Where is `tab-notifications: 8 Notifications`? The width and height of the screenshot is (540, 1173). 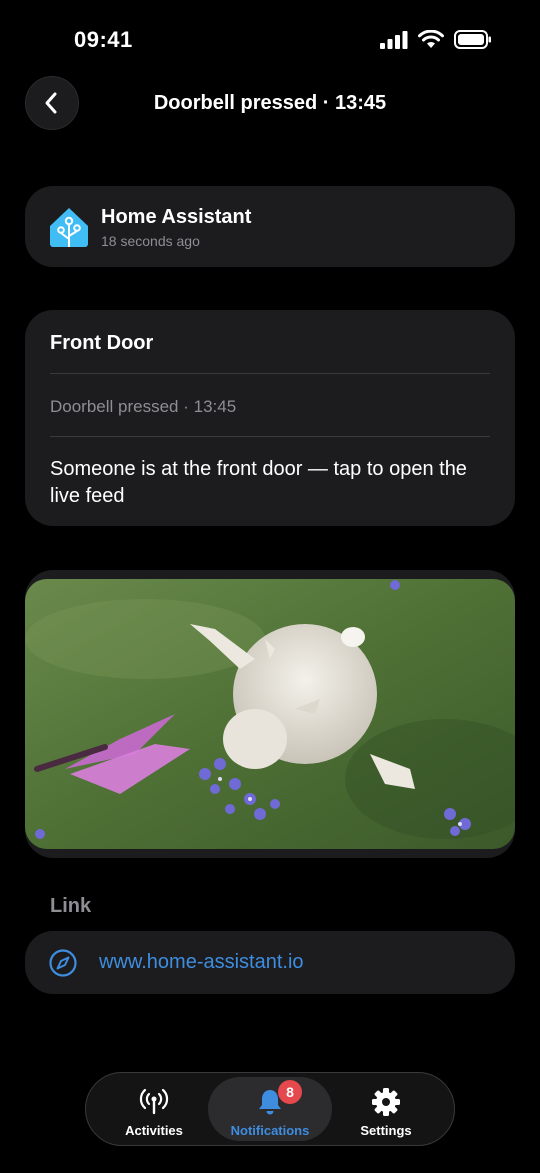
tab-notifications: 8 Notifications is located at coordinates (270, 1109).